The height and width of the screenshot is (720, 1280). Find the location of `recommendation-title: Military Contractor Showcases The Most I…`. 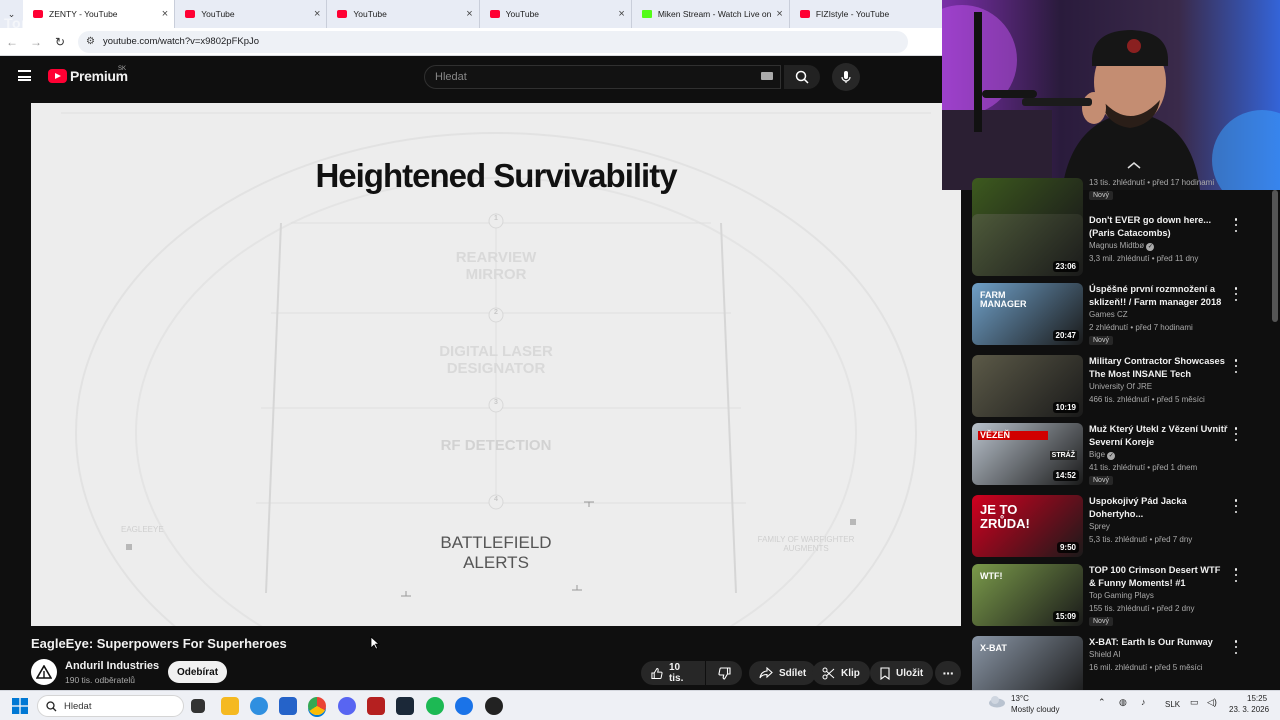

recommendation-title: Military Contractor Showcases The Most I… is located at coordinates (1159, 368).